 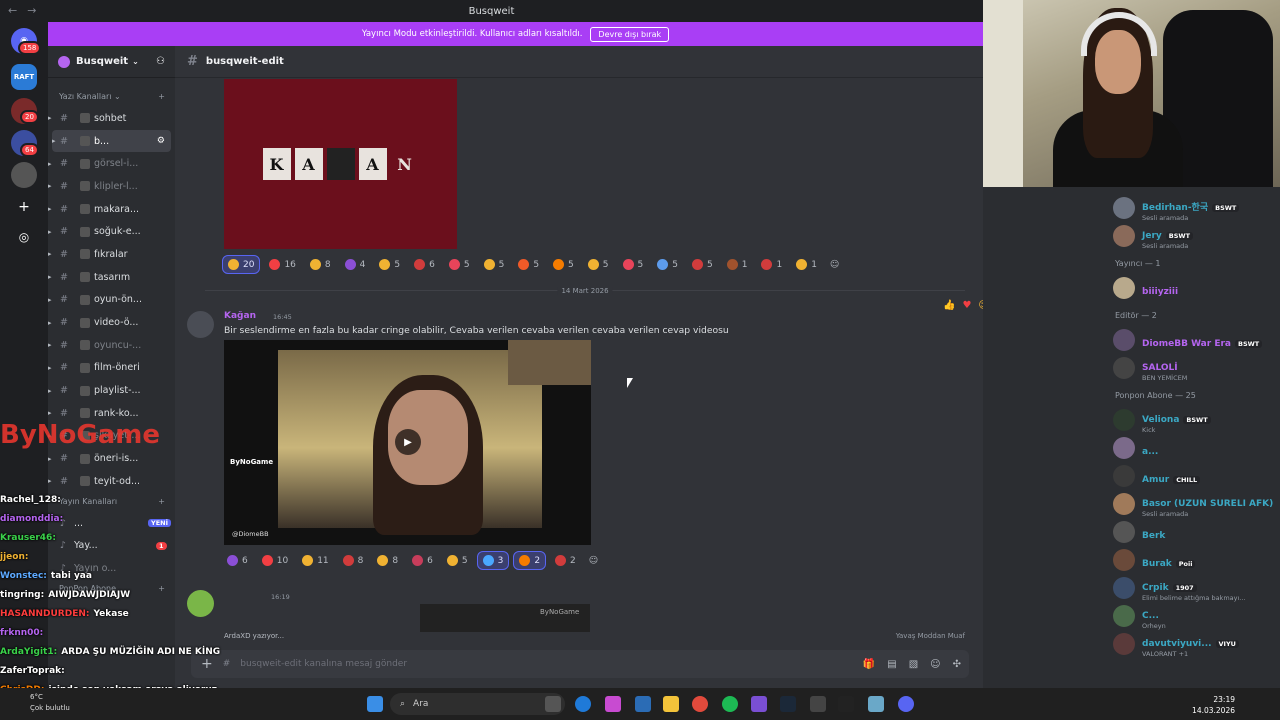 I want to click on taskbar-search: ⌕ Ara, so click(x=477, y=704).